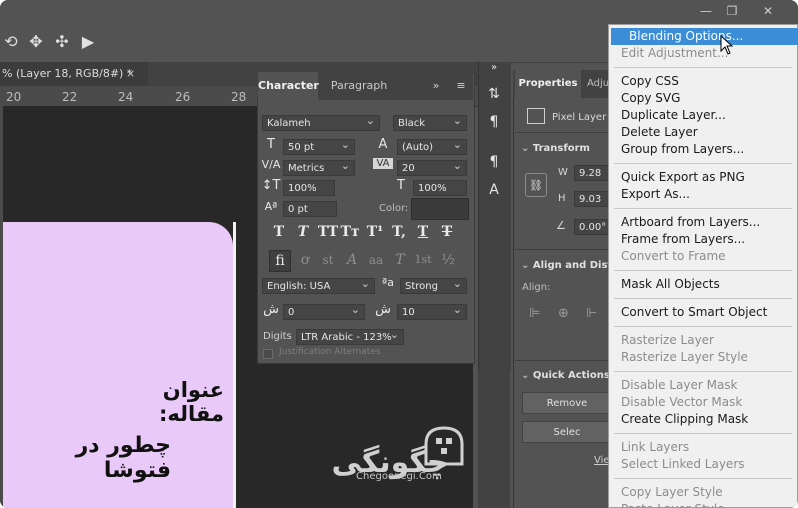  What do you see at coordinates (706, 98) in the screenshot?
I see `menu-item-copy-svg: Copy SVG` at bounding box center [706, 98].